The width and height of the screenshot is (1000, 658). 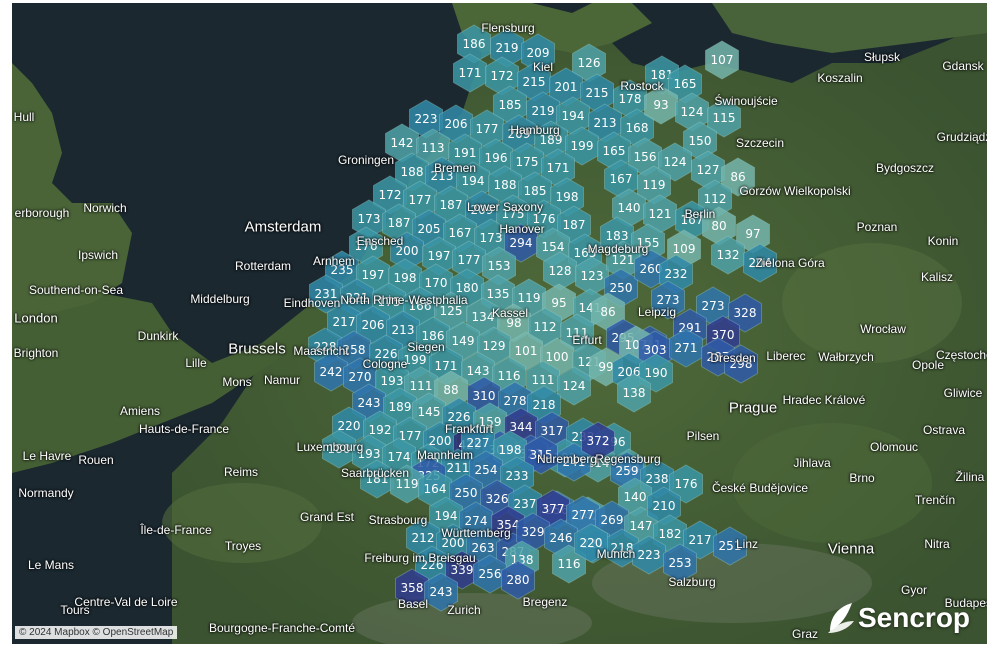 What do you see at coordinates (937, 544) in the screenshot?
I see `place-label: Nitra` at bounding box center [937, 544].